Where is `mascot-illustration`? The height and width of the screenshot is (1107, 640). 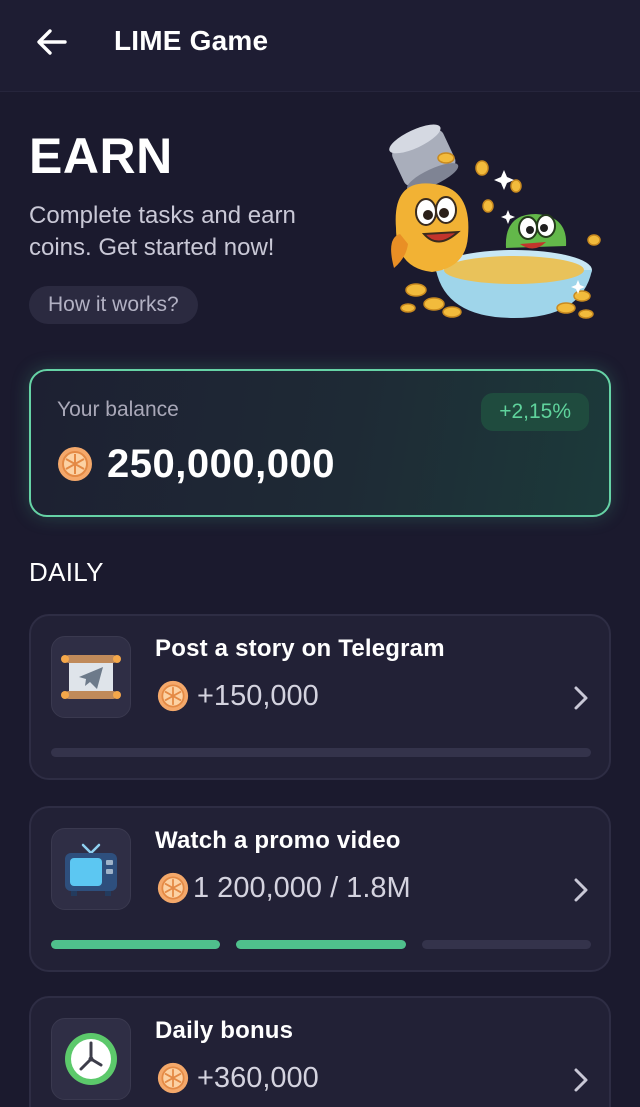 mascot-illustration is located at coordinates (495, 221).